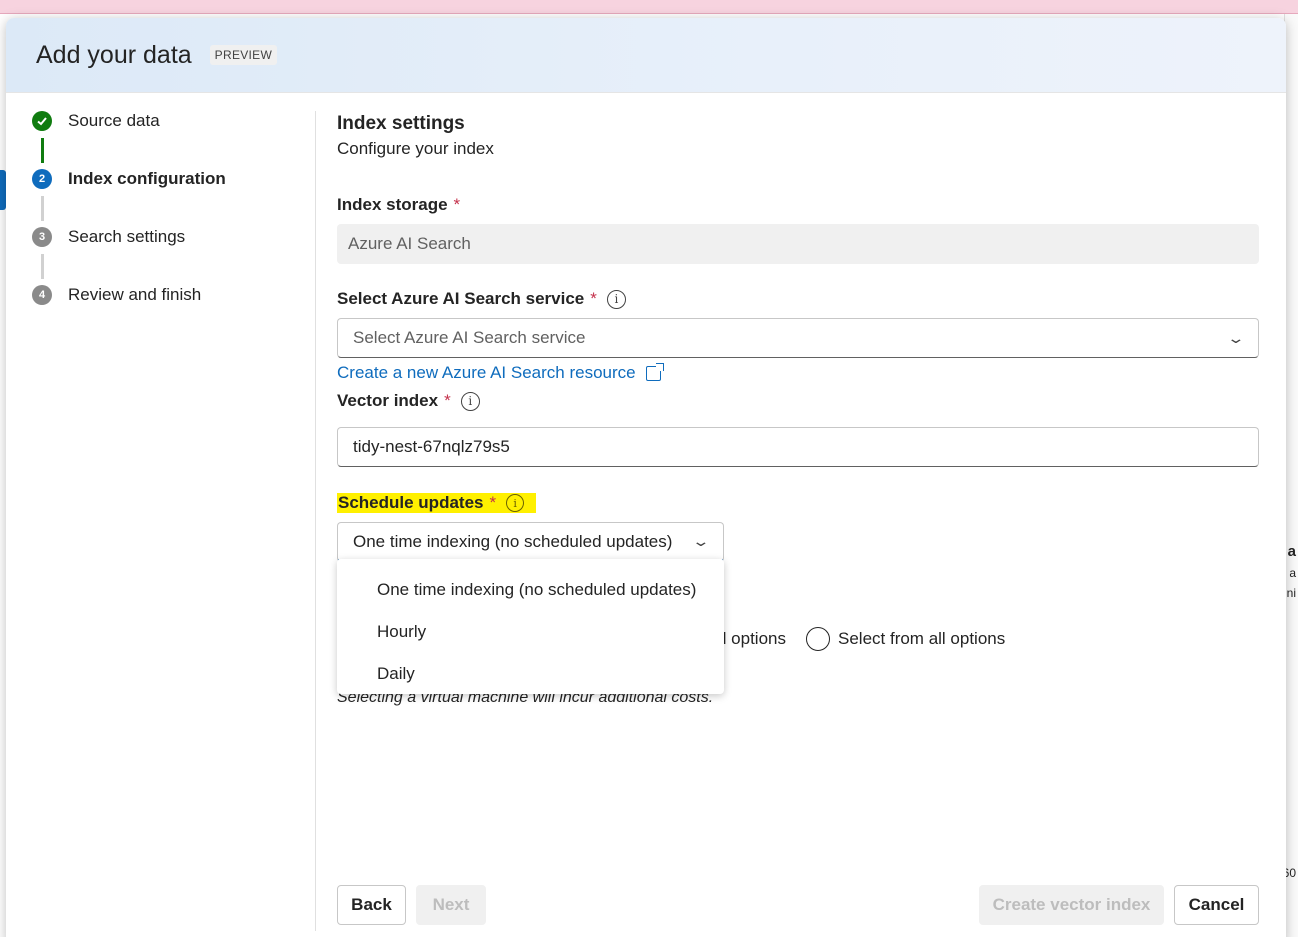 This screenshot has width=1298, height=937. I want to click on index-storage-field: Index storage * Azure AI Search, so click(798, 229).